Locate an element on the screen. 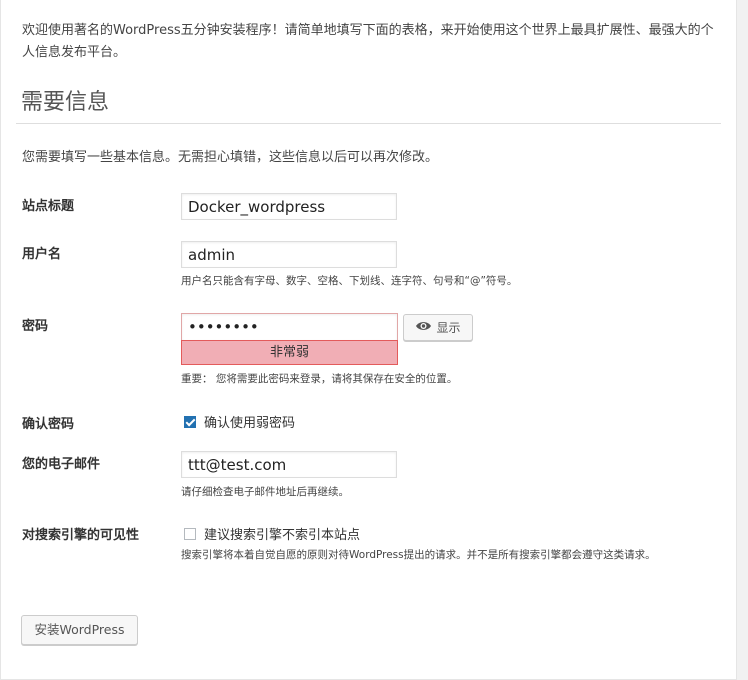 The width and height of the screenshot is (748, 680). search-visibility-label: 对搜索引擎的可见性 is located at coordinates (81, 535).